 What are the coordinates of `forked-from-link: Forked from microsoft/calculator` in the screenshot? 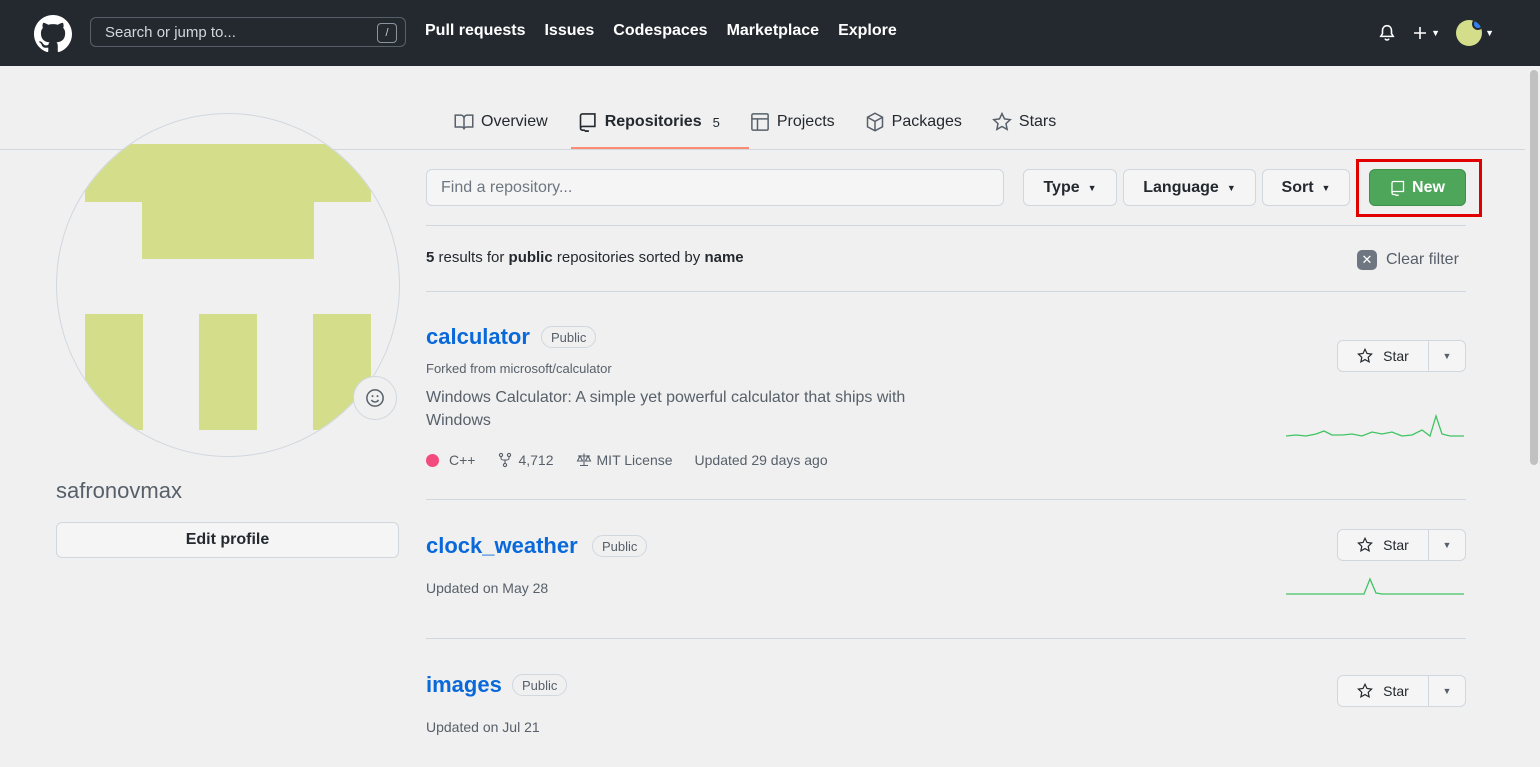 It's located at (519, 368).